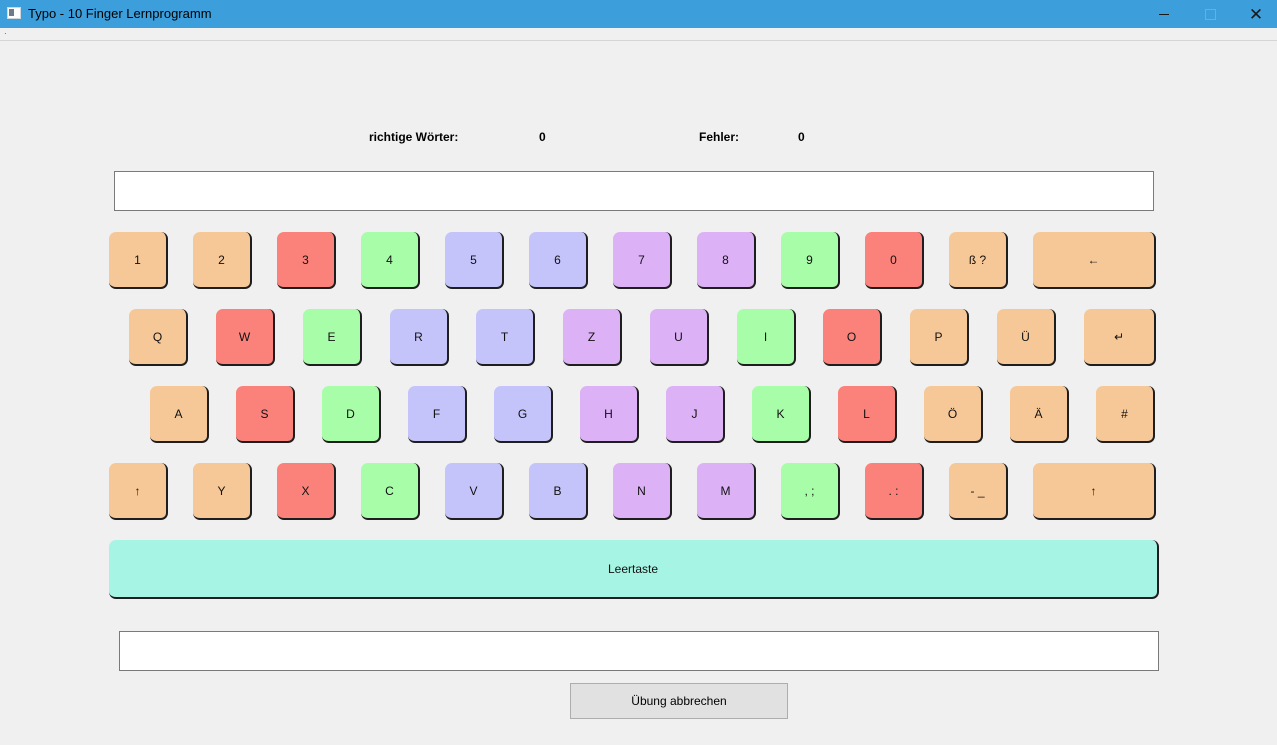 This screenshot has height=745, width=1277. Describe the element at coordinates (437, 414) in the screenshot. I see `key-r2-3: F` at that location.